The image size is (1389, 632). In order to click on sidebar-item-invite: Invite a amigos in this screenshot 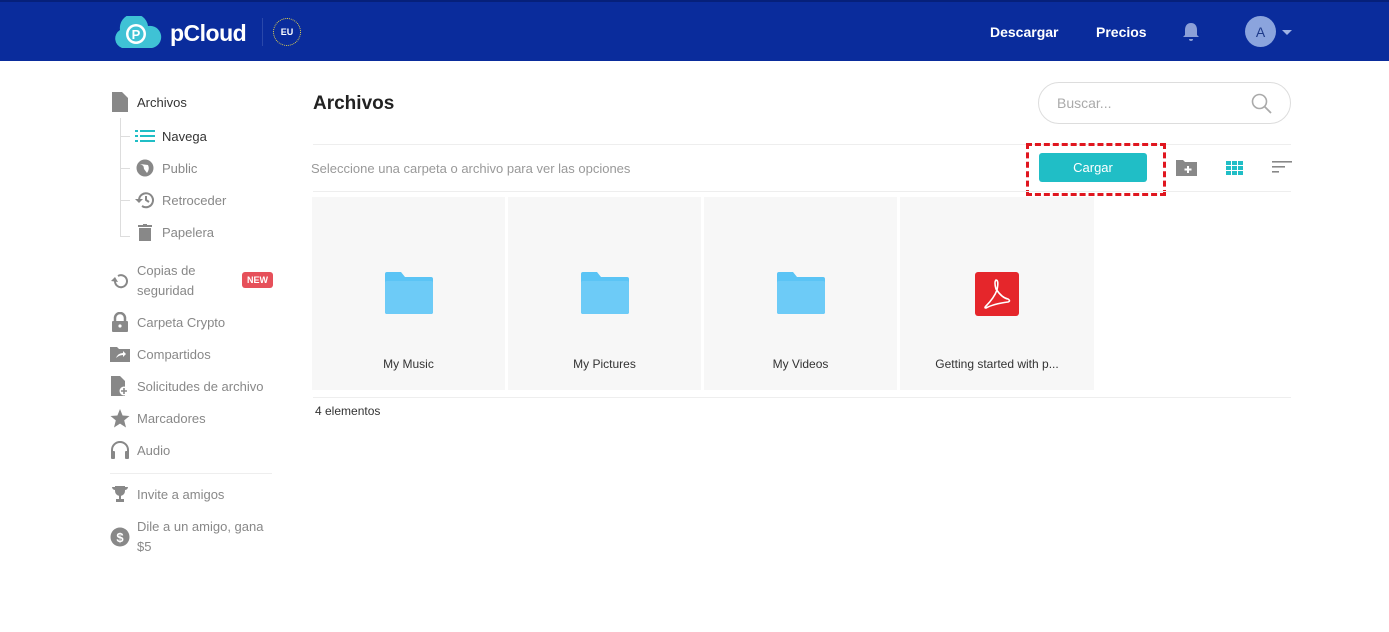, I will do `click(167, 494)`.